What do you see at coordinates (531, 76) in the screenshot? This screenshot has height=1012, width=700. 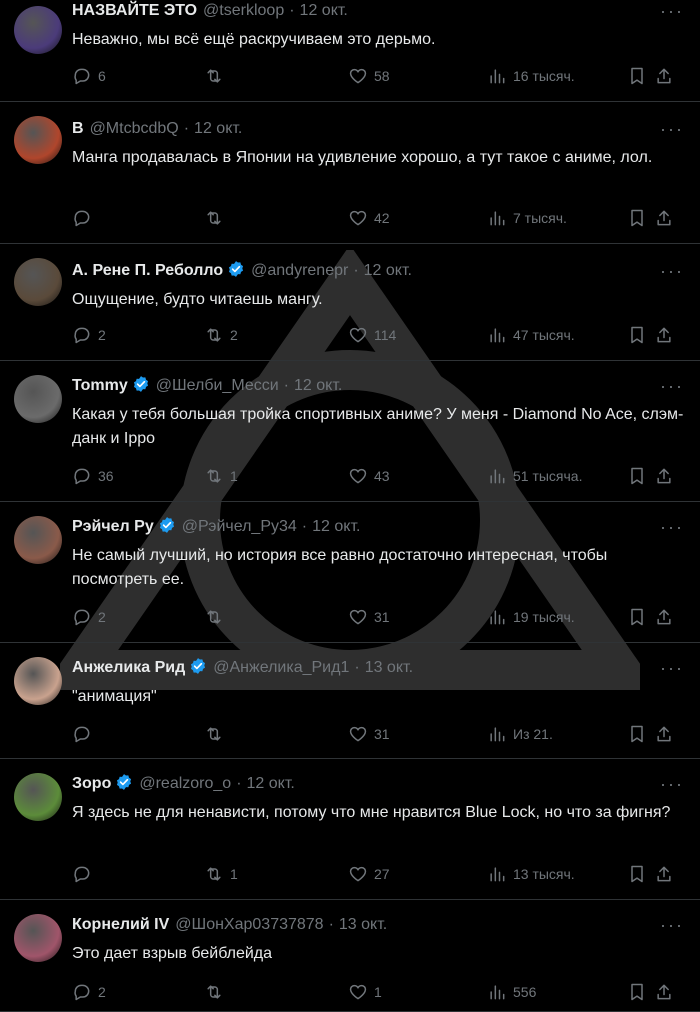 I see `views-button: 16 тысяч.` at bounding box center [531, 76].